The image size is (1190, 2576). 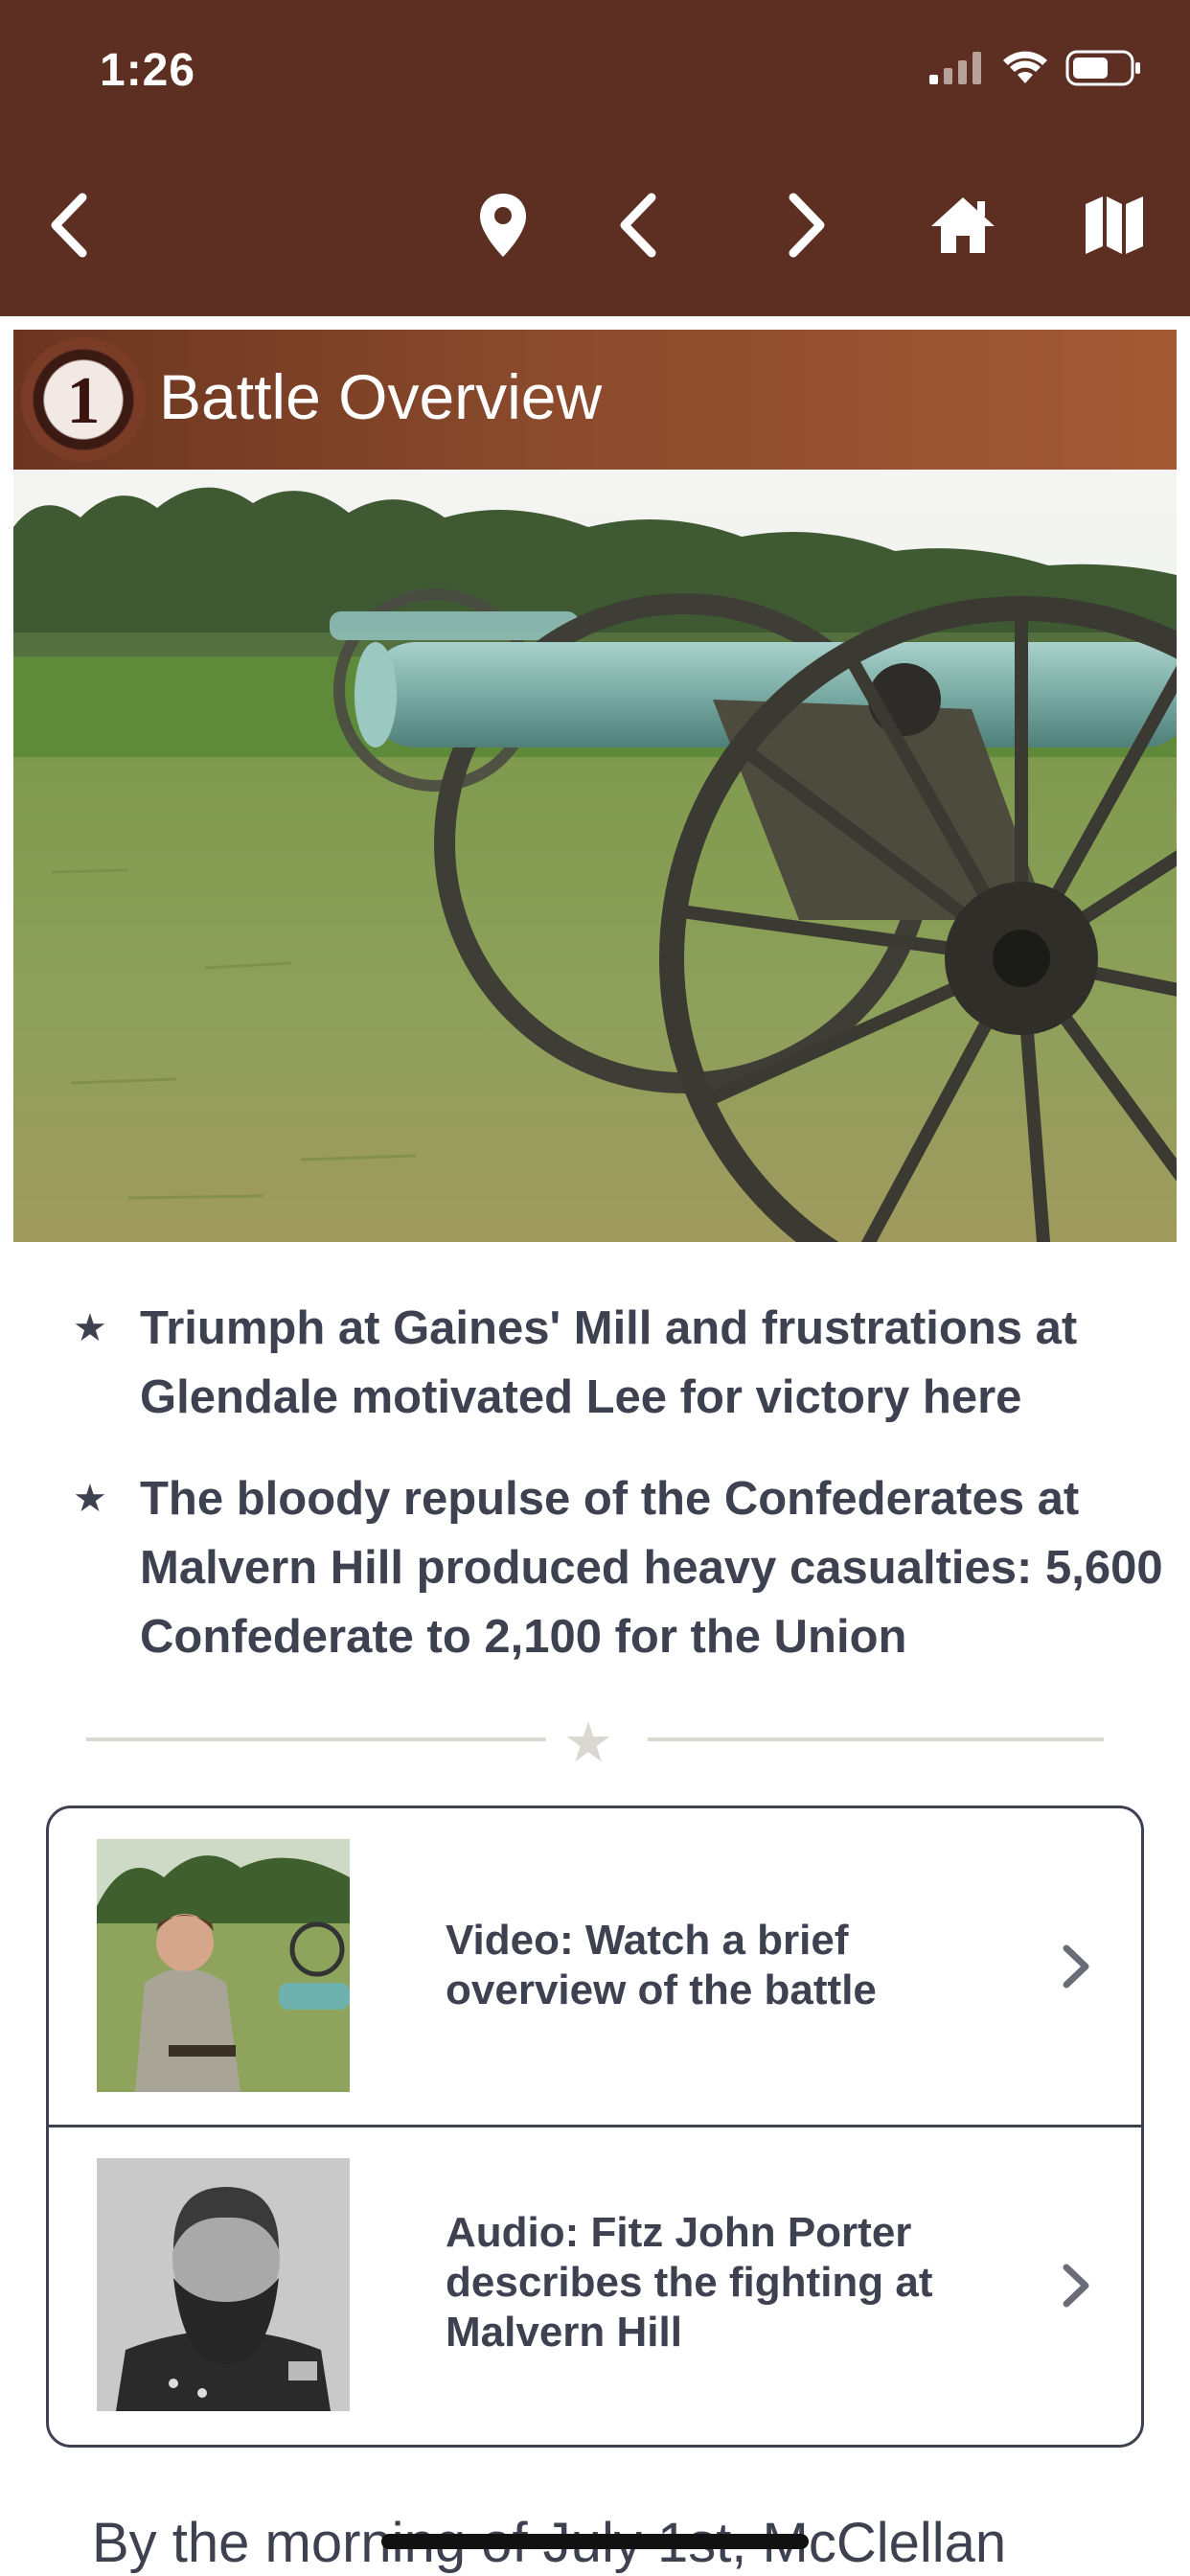 I want to click on back-chevron-icon, so click(x=69, y=225).